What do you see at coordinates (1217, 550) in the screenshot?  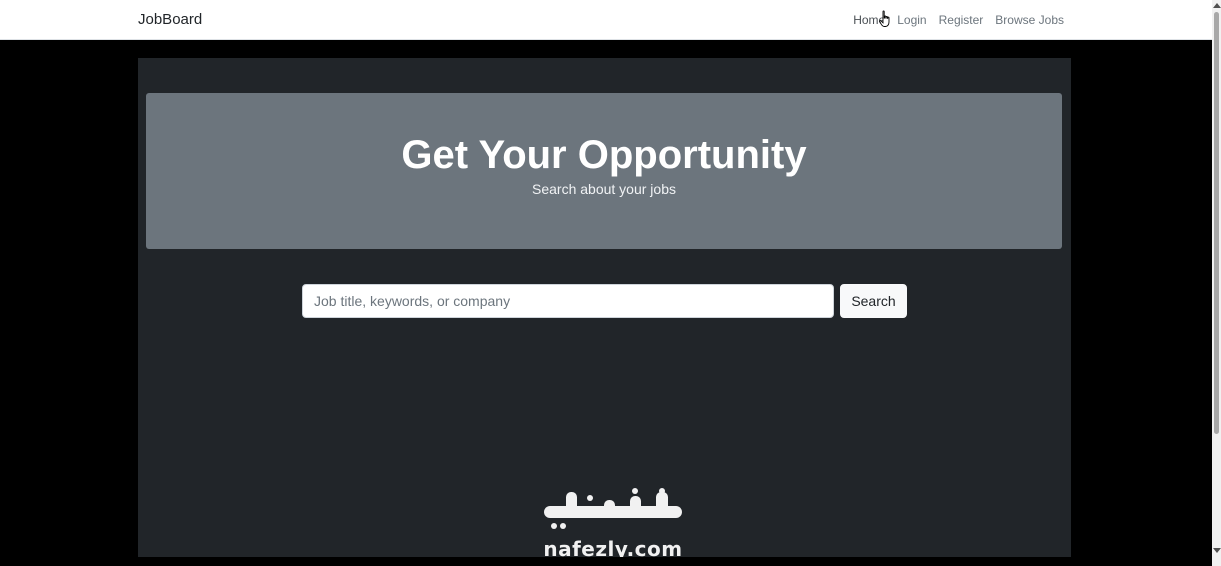 I see `scroll-down-arrow-icon` at bounding box center [1217, 550].